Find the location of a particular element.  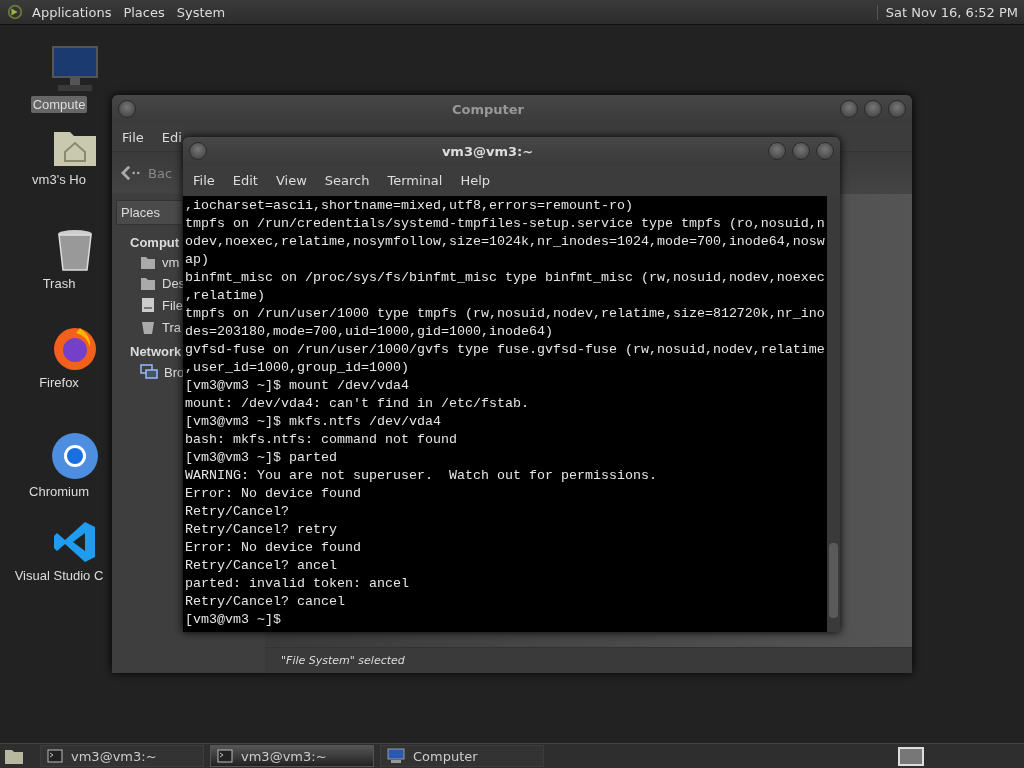

menu-item: View is located at coordinates (291, 180).